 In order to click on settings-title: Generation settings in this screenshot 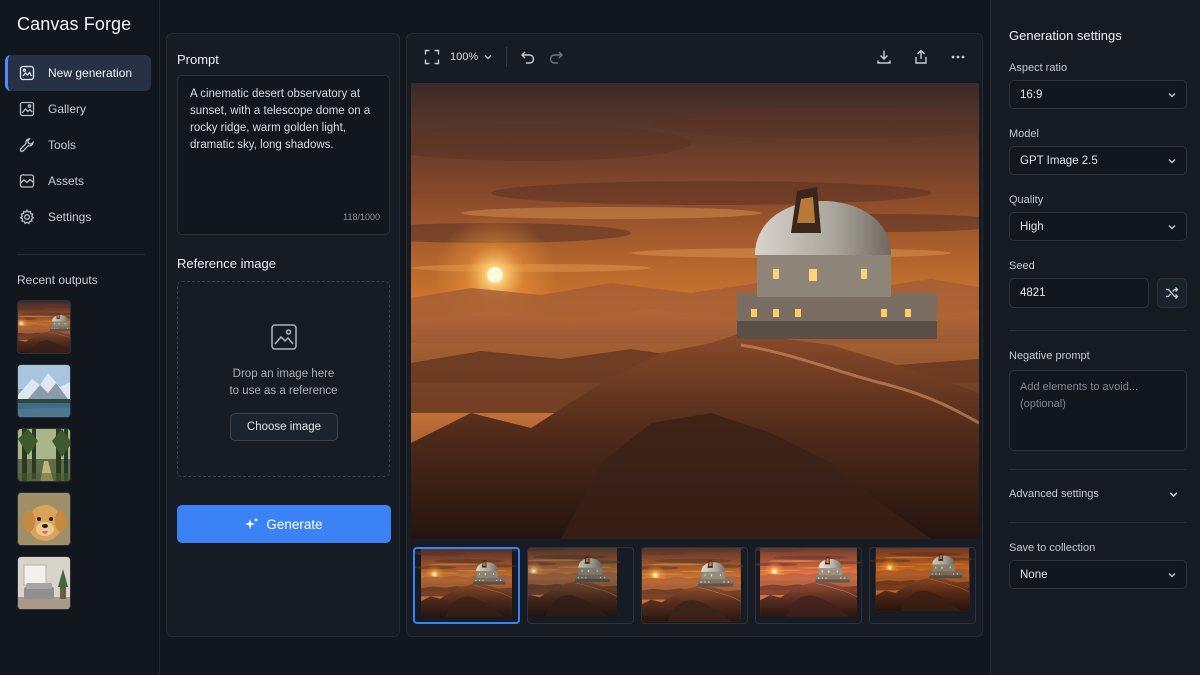, I will do `click(1065, 35)`.